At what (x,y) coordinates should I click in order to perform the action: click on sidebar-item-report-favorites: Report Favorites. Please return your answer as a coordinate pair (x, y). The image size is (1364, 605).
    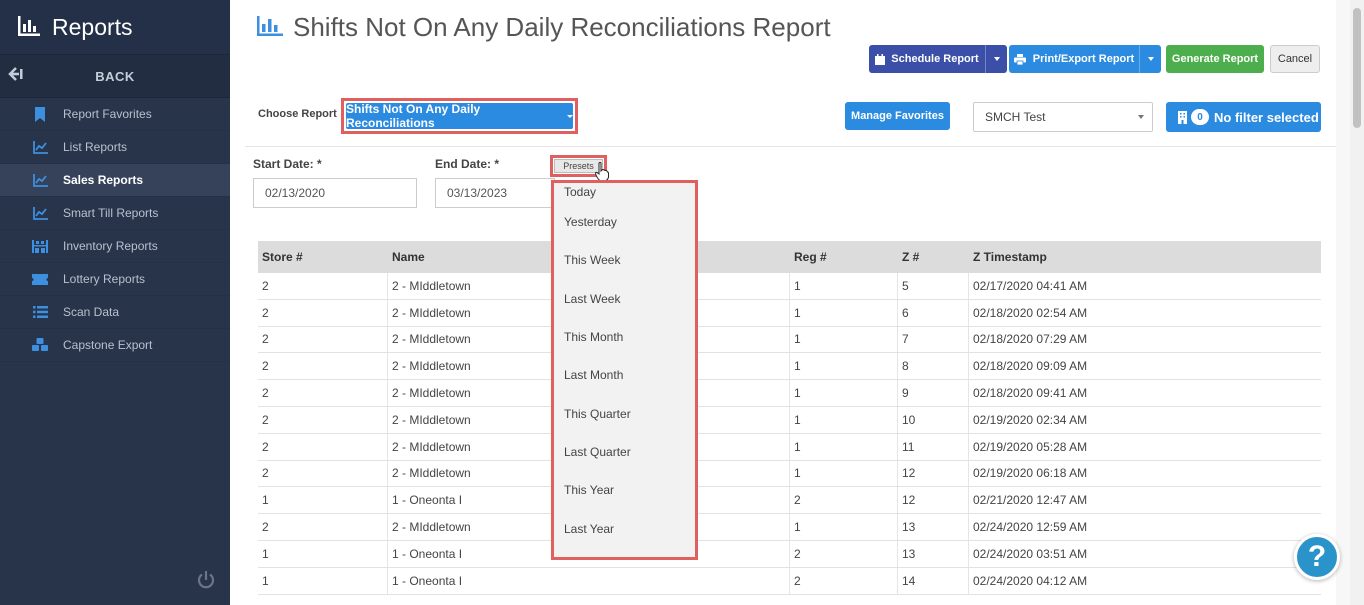
    Looking at the image, I should click on (115, 114).